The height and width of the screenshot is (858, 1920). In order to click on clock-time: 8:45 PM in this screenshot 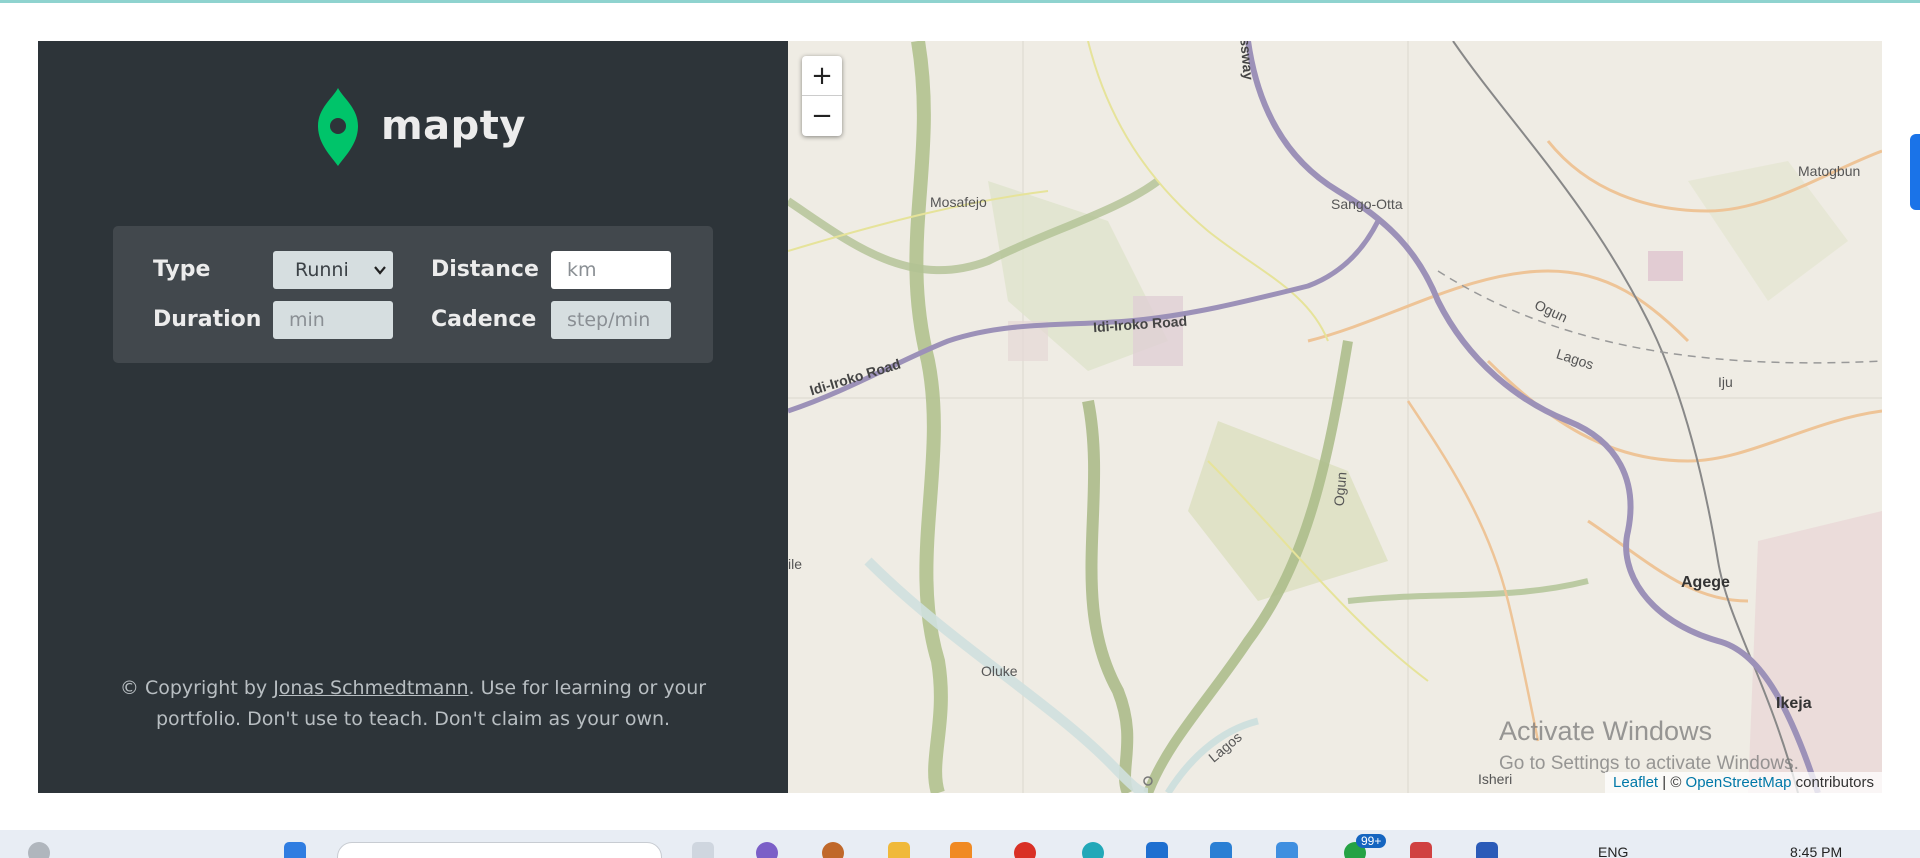, I will do `click(1816, 851)`.